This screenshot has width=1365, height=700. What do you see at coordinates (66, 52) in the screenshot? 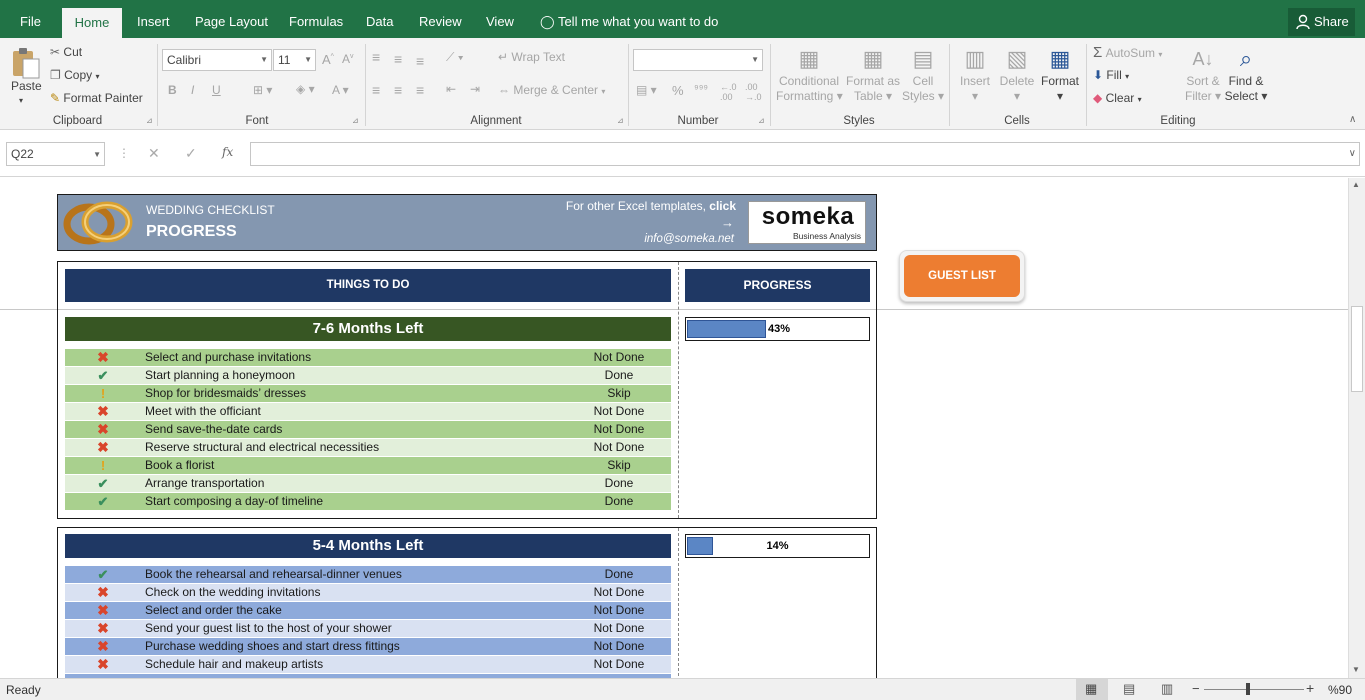
I see `cut-button: ✂ Cut` at bounding box center [66, 52].